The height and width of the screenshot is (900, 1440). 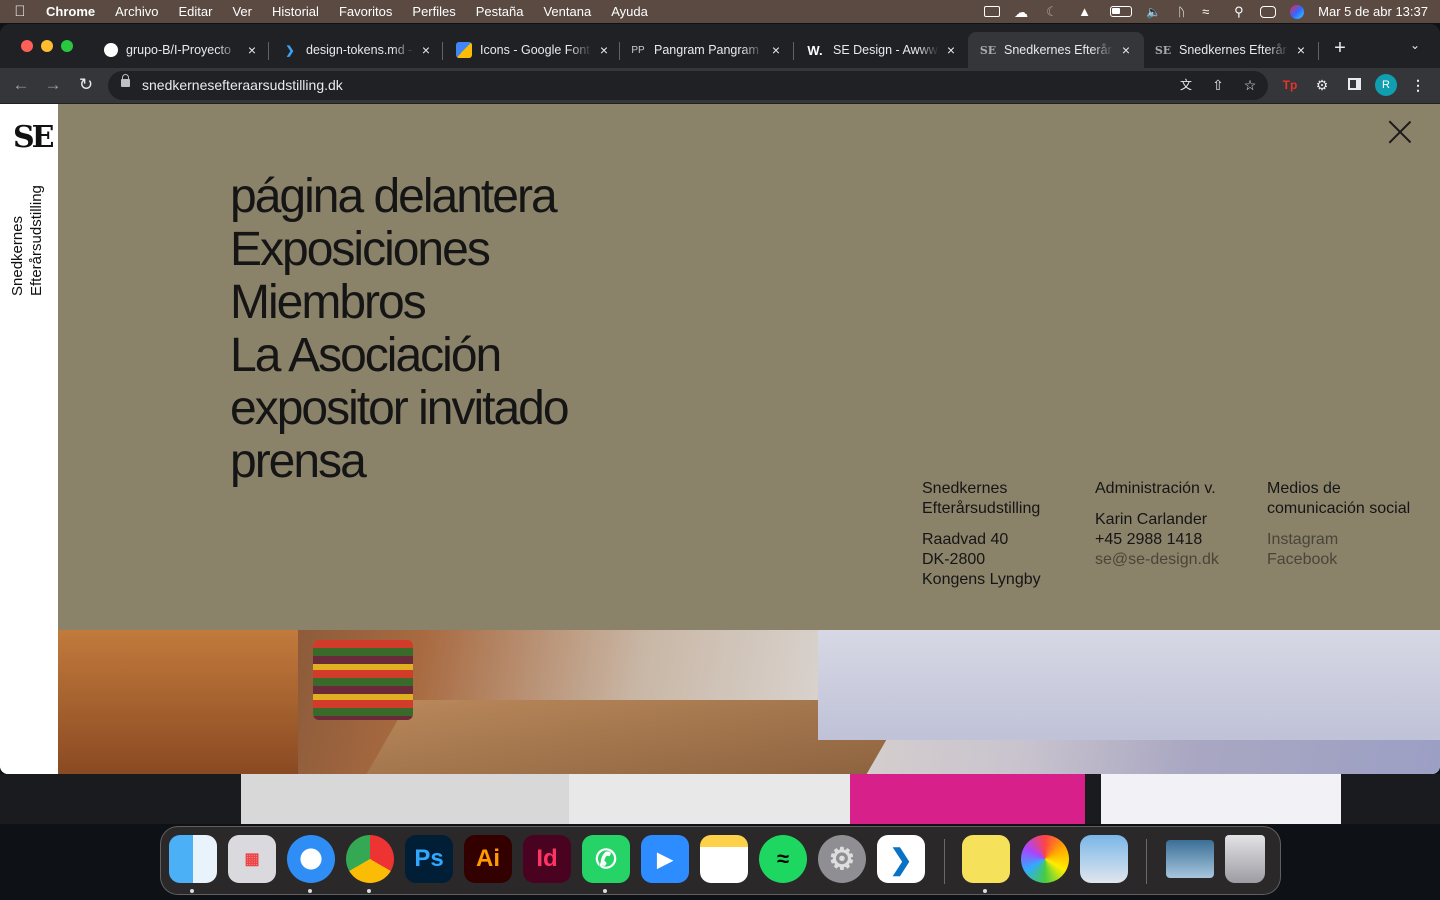 I want to click on tab-google-fonts: Icons - Google Font ×, so click(x=534, y=50).